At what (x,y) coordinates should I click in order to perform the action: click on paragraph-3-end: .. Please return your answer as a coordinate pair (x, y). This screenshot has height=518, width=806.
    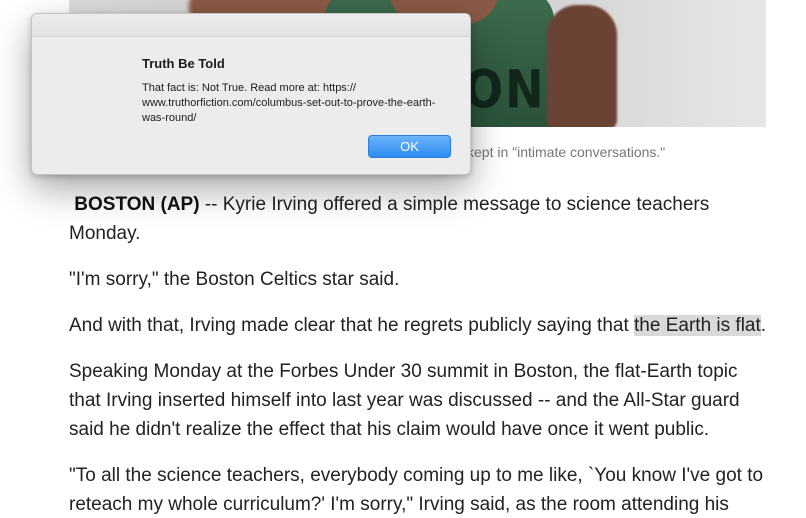
    Looking at the image, I should click on (763, 325).